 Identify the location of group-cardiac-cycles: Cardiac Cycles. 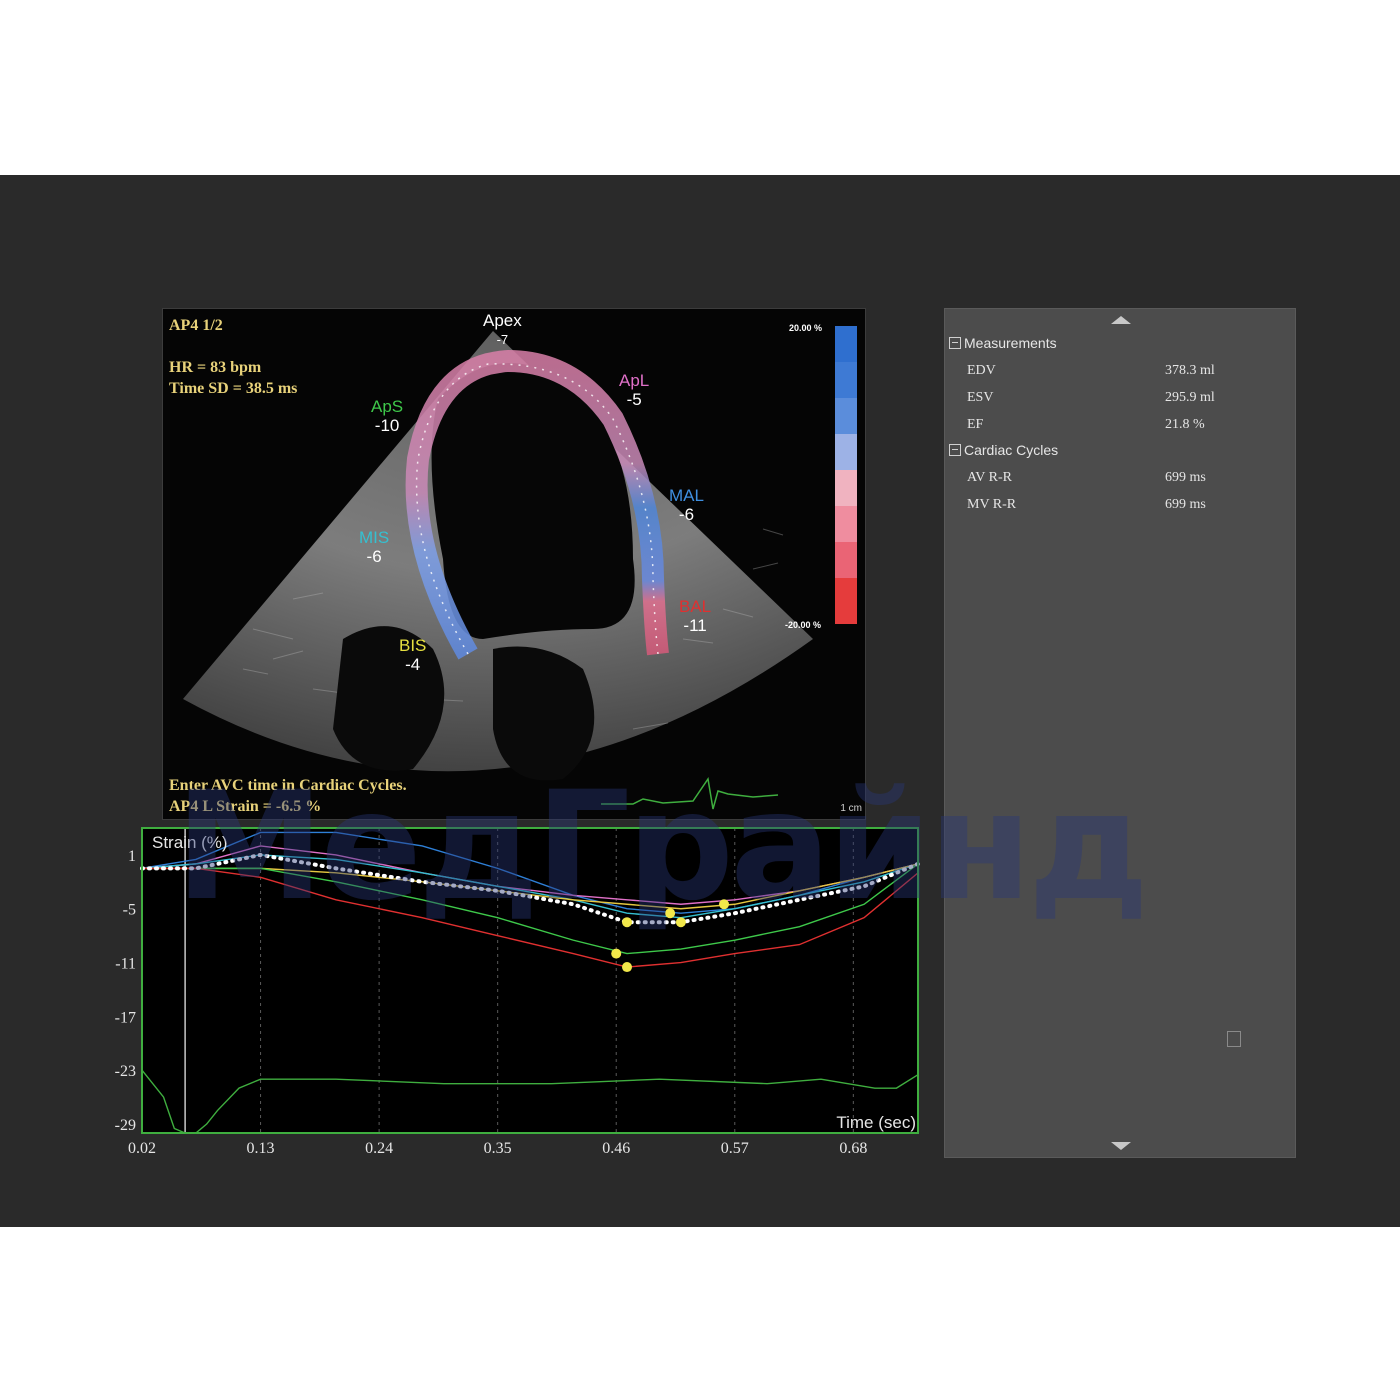
(1003, 450).